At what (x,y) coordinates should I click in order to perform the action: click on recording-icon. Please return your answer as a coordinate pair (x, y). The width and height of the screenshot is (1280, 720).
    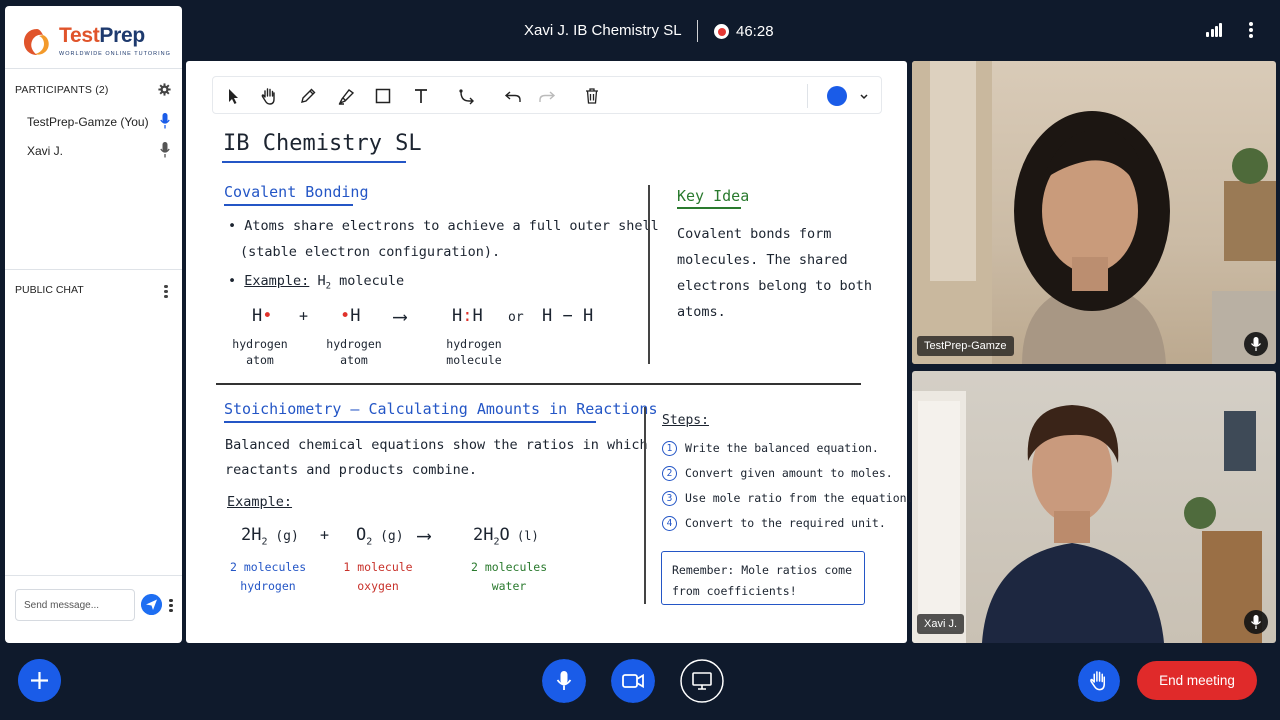
    Looking at the image, I should click on (721, 31).